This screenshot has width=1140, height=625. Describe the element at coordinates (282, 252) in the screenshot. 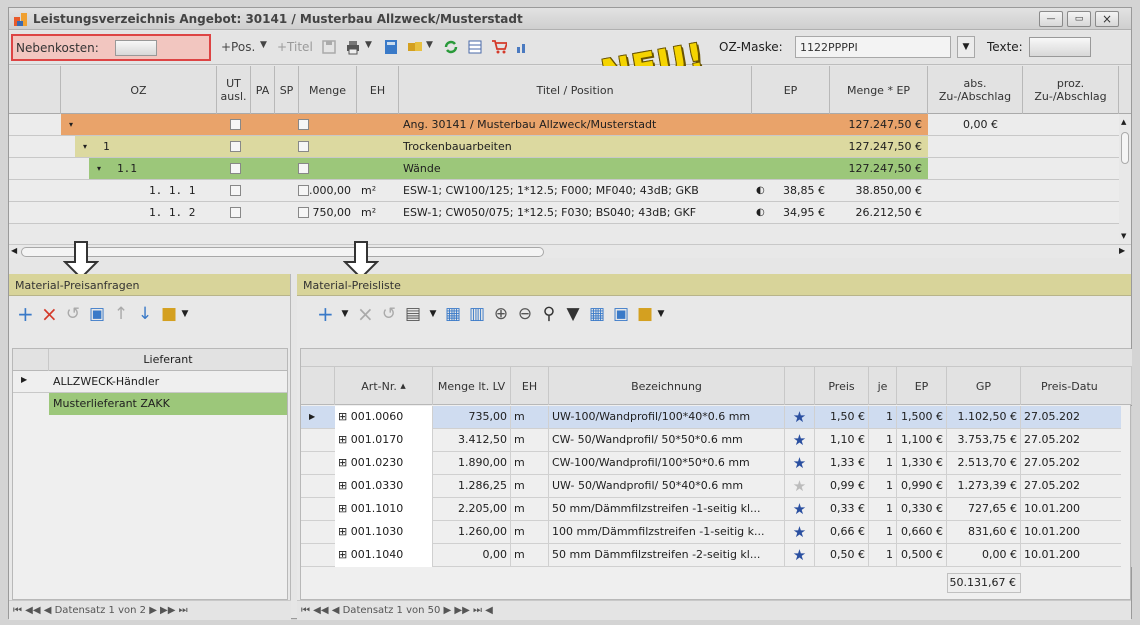

I see `horizontal-scrollbar-thumb` at that location.